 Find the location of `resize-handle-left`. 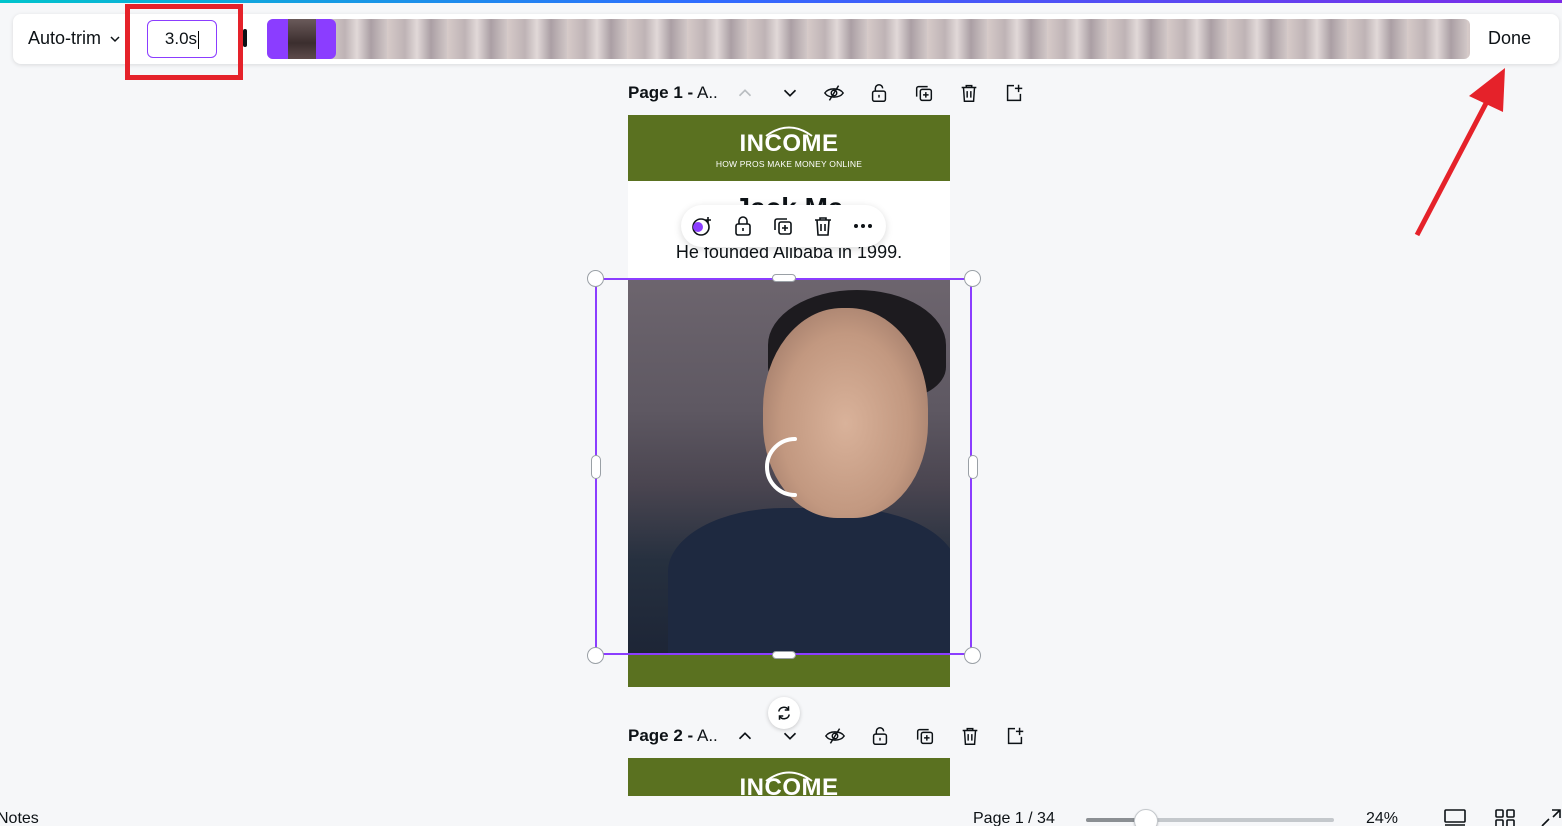

resize-handle-left is located at coordinates (596, 467).